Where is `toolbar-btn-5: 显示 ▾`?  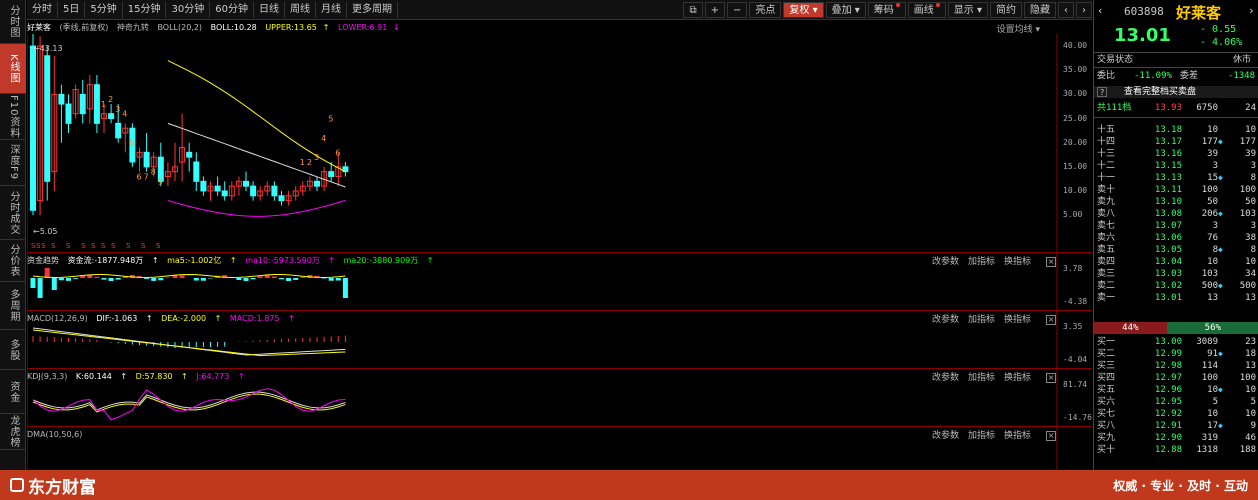
toolbar-btn-5: 显示 ▾ is located at coordinates (967, 10).